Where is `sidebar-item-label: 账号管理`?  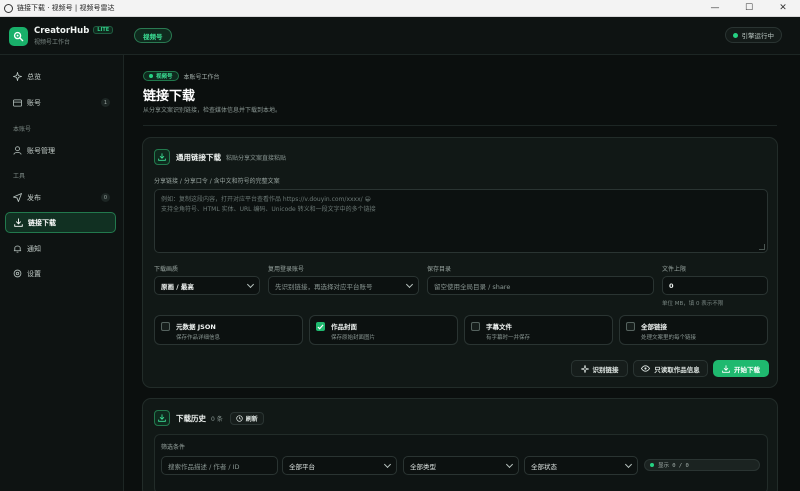
sidebar-item-label: 账号管理 is located at coordinates (41, 150).